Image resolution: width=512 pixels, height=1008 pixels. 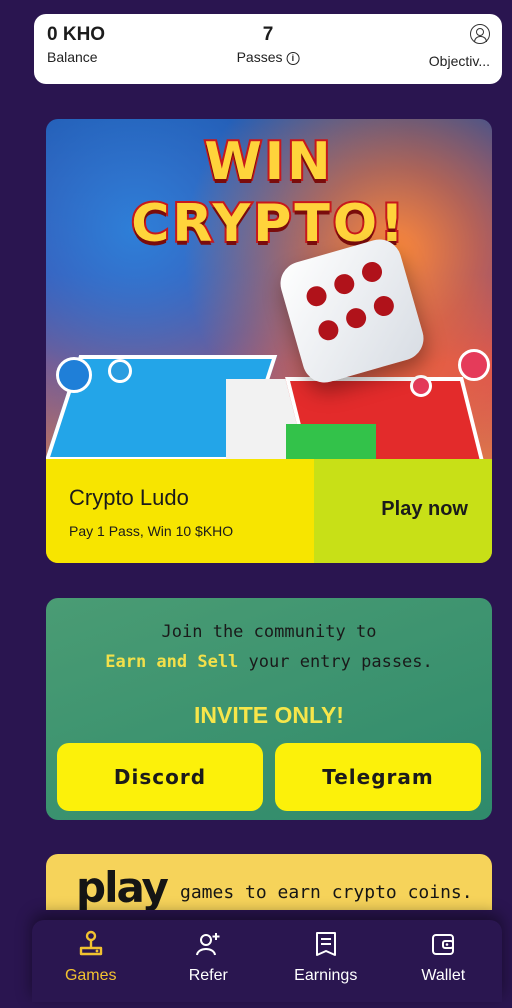 I want to click on nav-earnings: Earnings, so click(x=326, y=961).